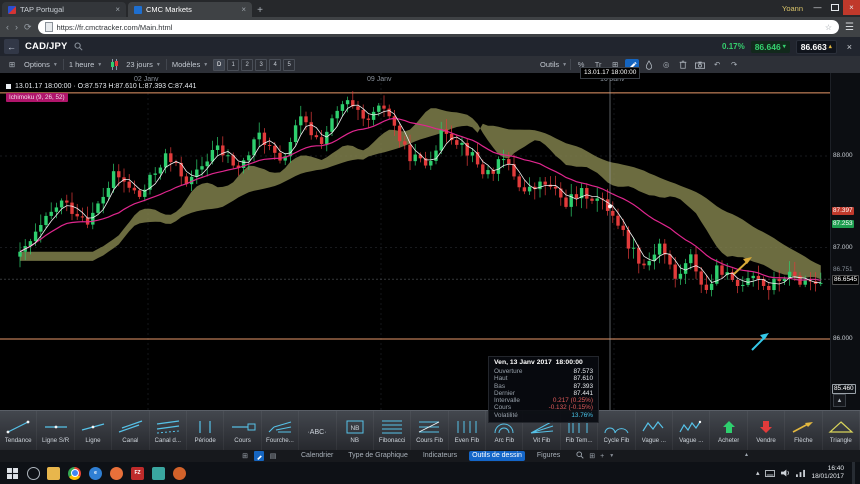 This screenshot has width=860, height=484. I want to click on layout-button-4: 4, so click(275, 64).